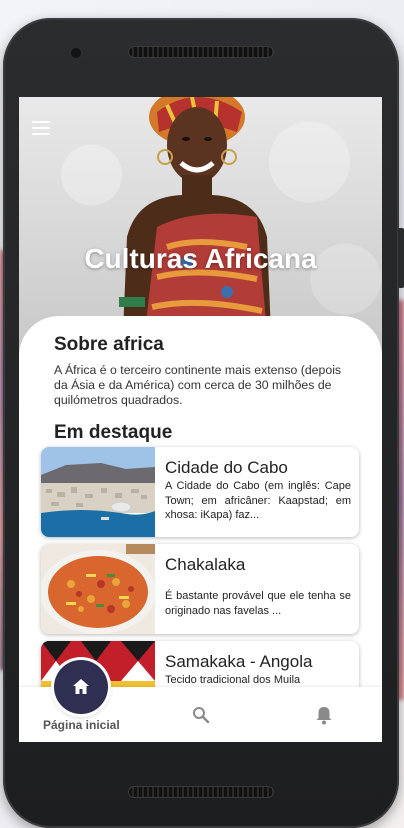 This screenshot has width=404, height=828. What do you see at coordinates (201, 715) in the screenshot?
I see `search-icon` at bounding box center [201, 715].